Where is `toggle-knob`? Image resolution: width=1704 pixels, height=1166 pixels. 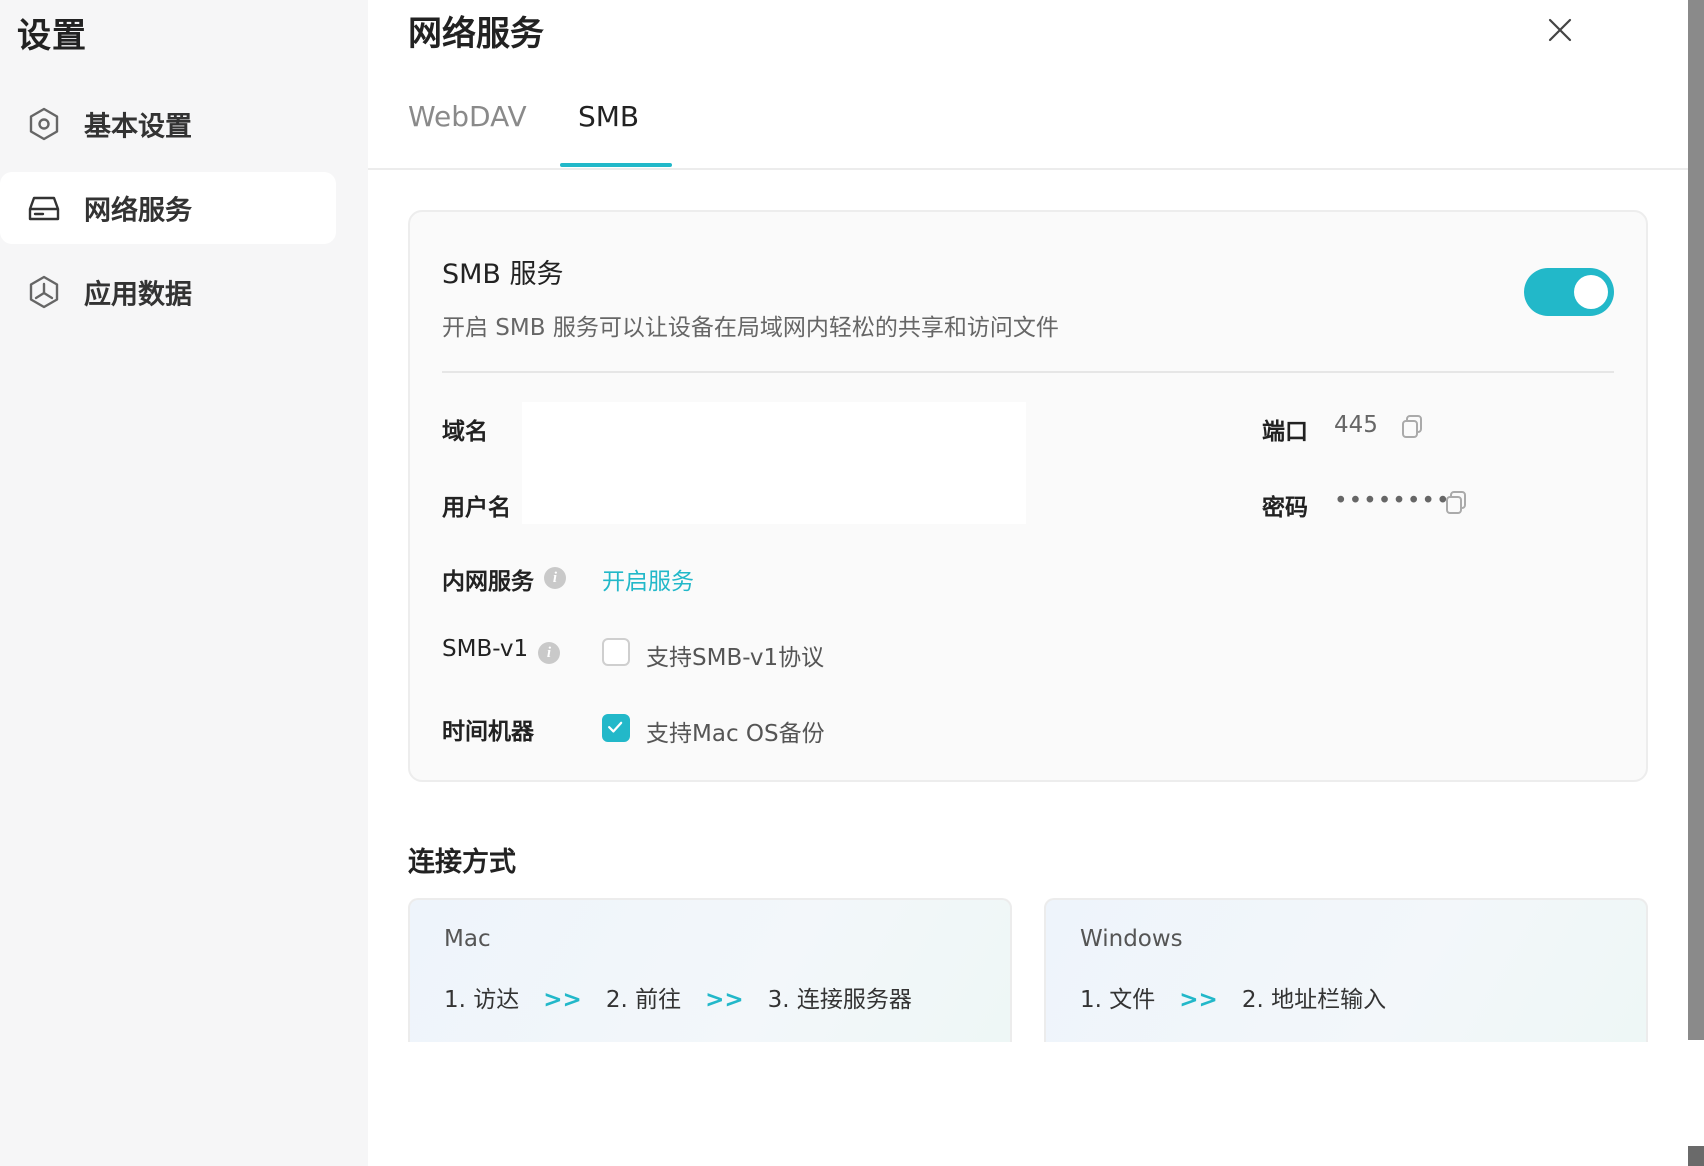 toggle-knob is located at coordinates (1591, 292).